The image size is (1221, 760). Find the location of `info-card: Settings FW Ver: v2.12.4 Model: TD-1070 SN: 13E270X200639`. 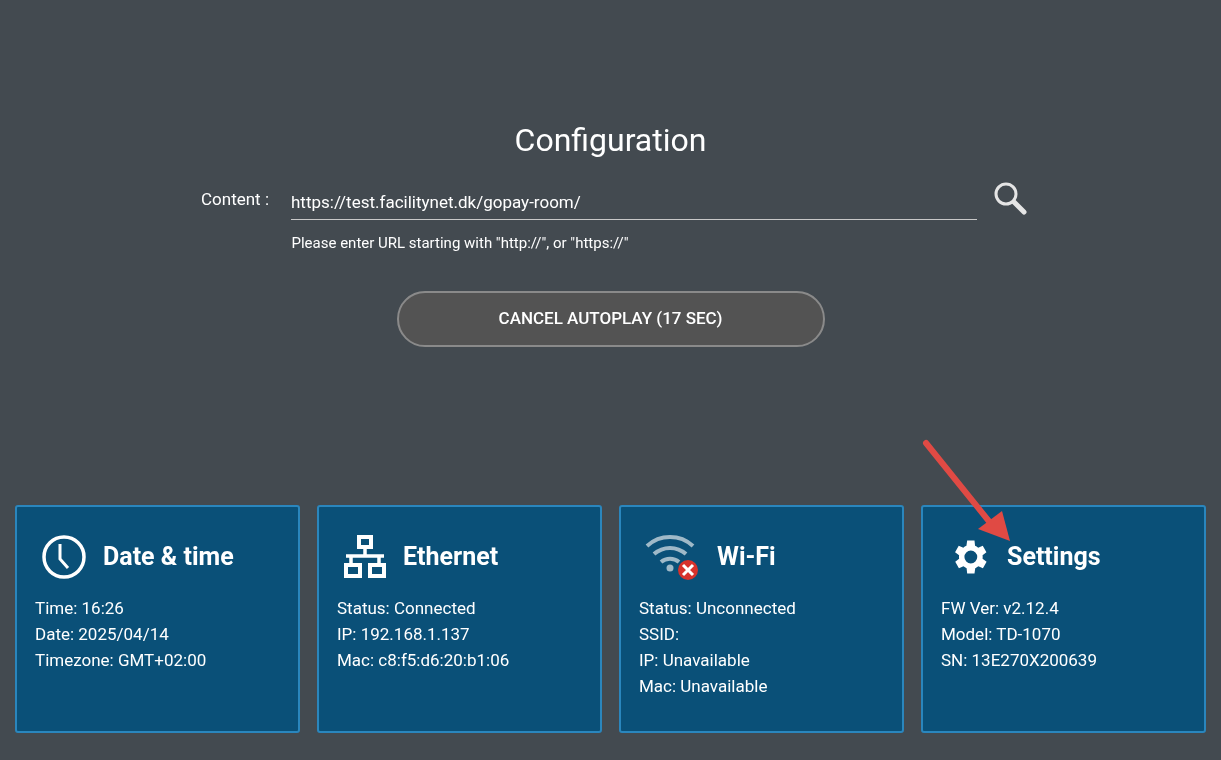

info-card: Settings FW Ver: v2.12.4 Model: TD-1070 SN: 13E270X200639 is located at coordinates (1063, 619).